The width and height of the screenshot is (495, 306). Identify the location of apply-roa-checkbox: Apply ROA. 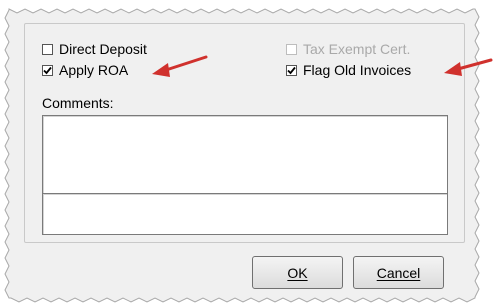
(85, 70).